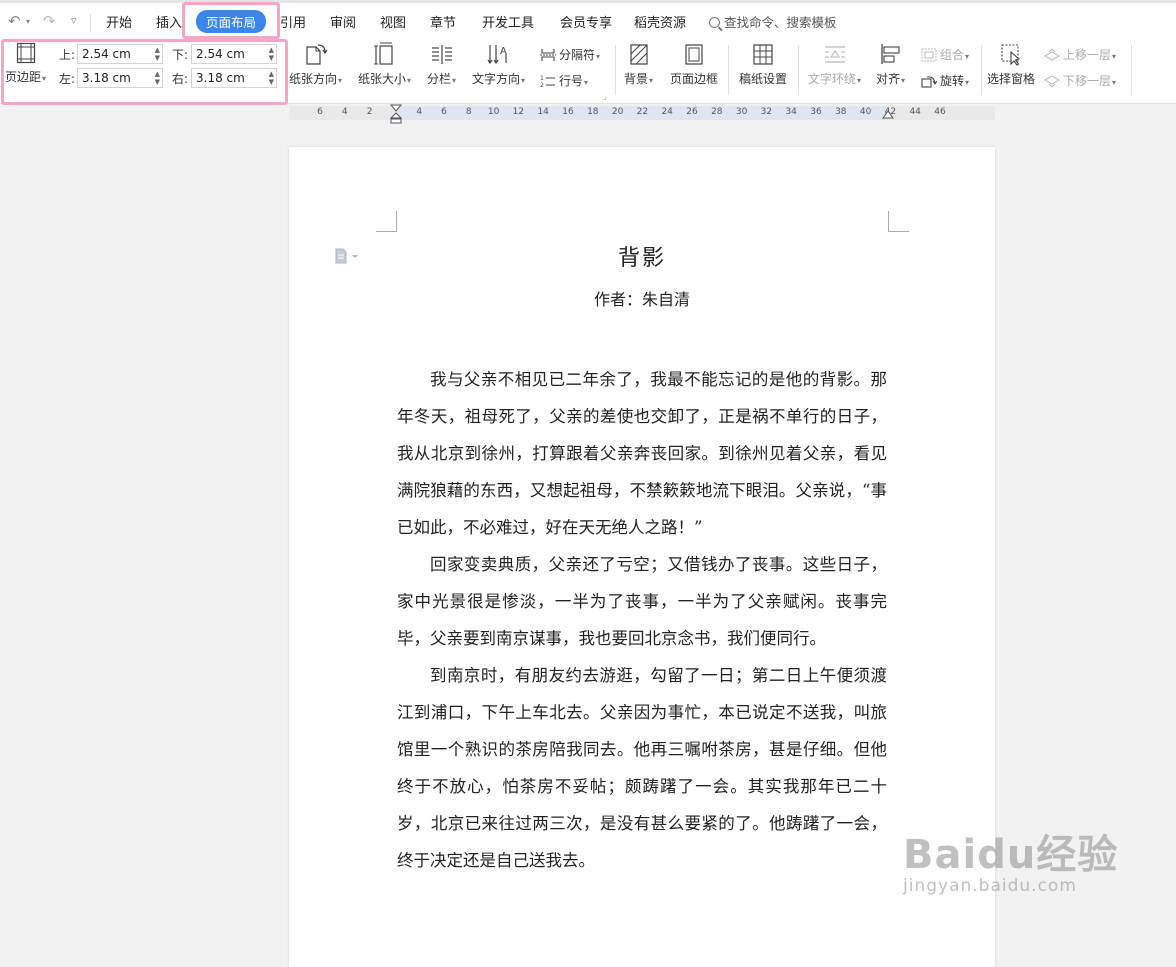 The image size is (1176, 967). What do you see at coordinates (766, 112) in the screenshot?
I see `ruler-number: 32` at bounding box center [766, 112].